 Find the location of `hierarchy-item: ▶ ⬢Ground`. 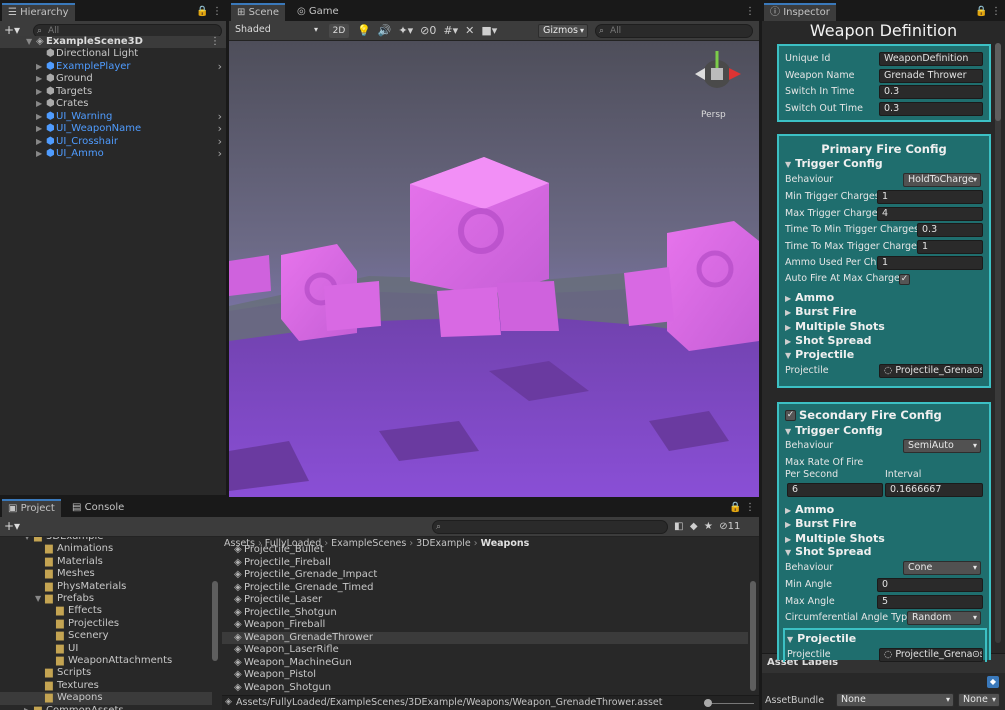

hierarchy-item: ▶ ⬢Ground is located at coordinates (113, 79).